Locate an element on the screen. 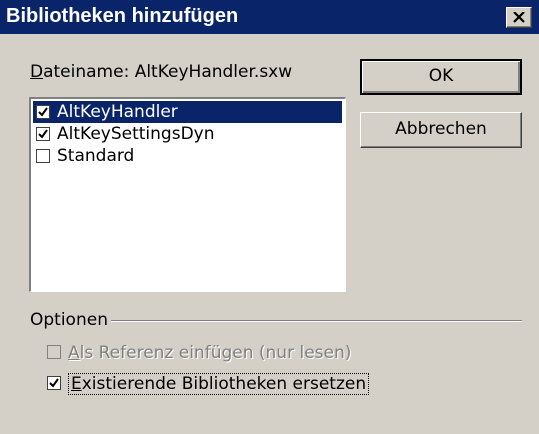  replace-checkbox is located at coordinates (54, 383).